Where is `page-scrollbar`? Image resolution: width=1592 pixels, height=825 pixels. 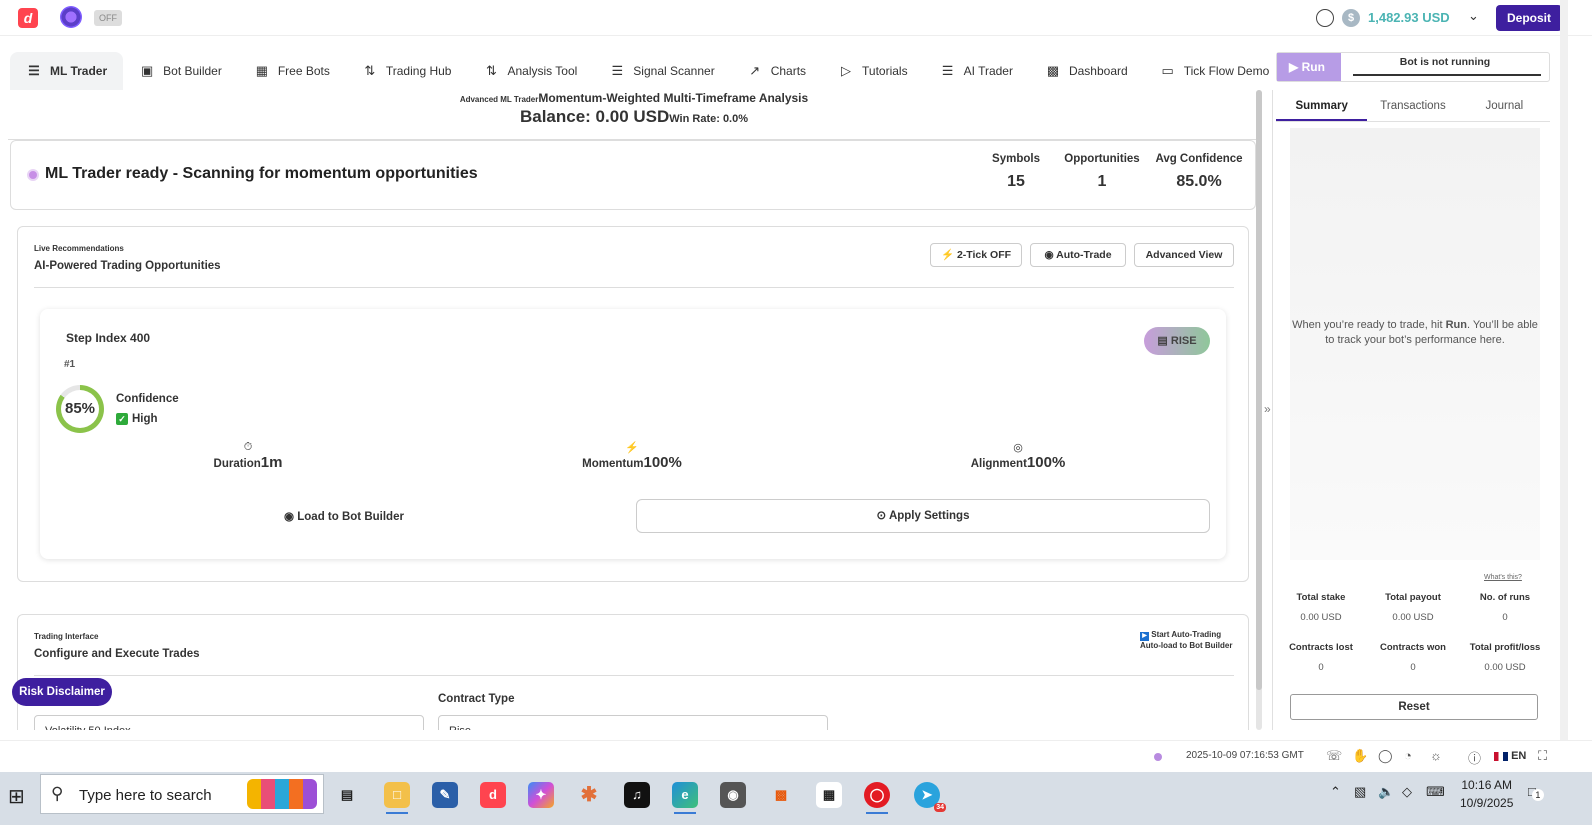 page-scrollbar is located at coordinates (1564, 370).